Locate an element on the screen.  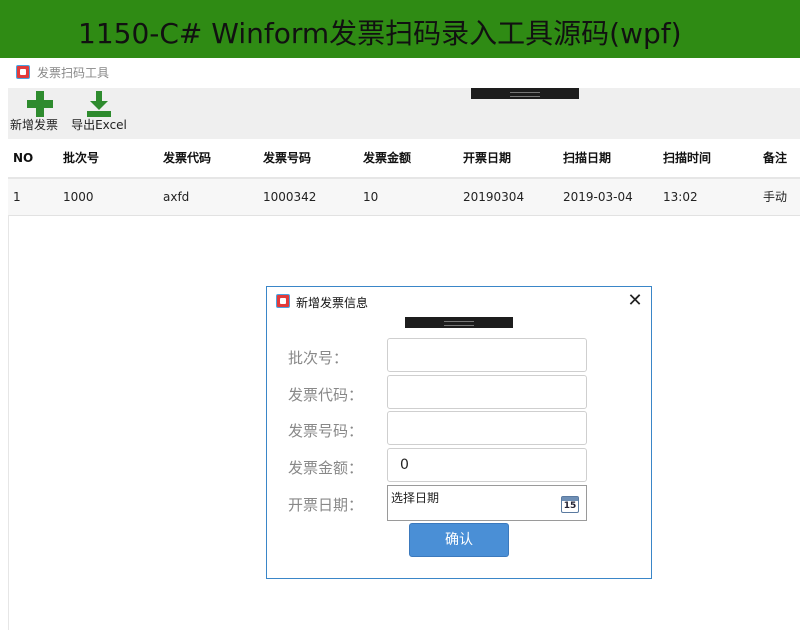
banner-title: 1150-C# Winform发票扫码录入工具源码(wpf) is located at coordinates (380, 33).